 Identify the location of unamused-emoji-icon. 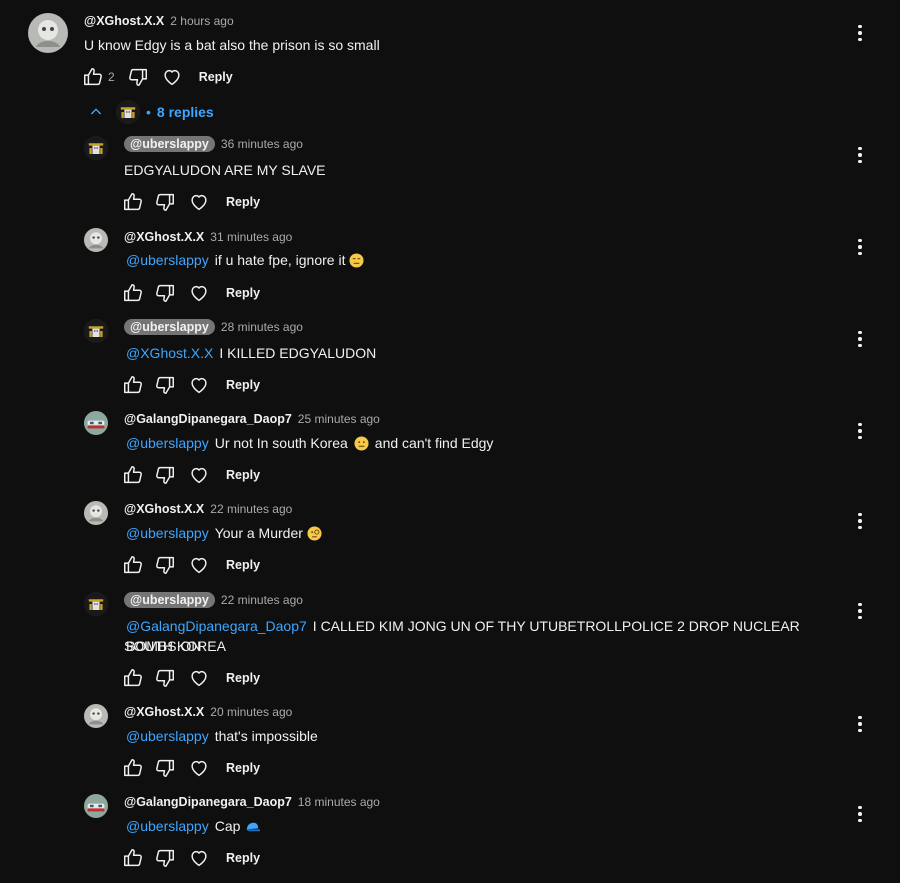
(356, 260).